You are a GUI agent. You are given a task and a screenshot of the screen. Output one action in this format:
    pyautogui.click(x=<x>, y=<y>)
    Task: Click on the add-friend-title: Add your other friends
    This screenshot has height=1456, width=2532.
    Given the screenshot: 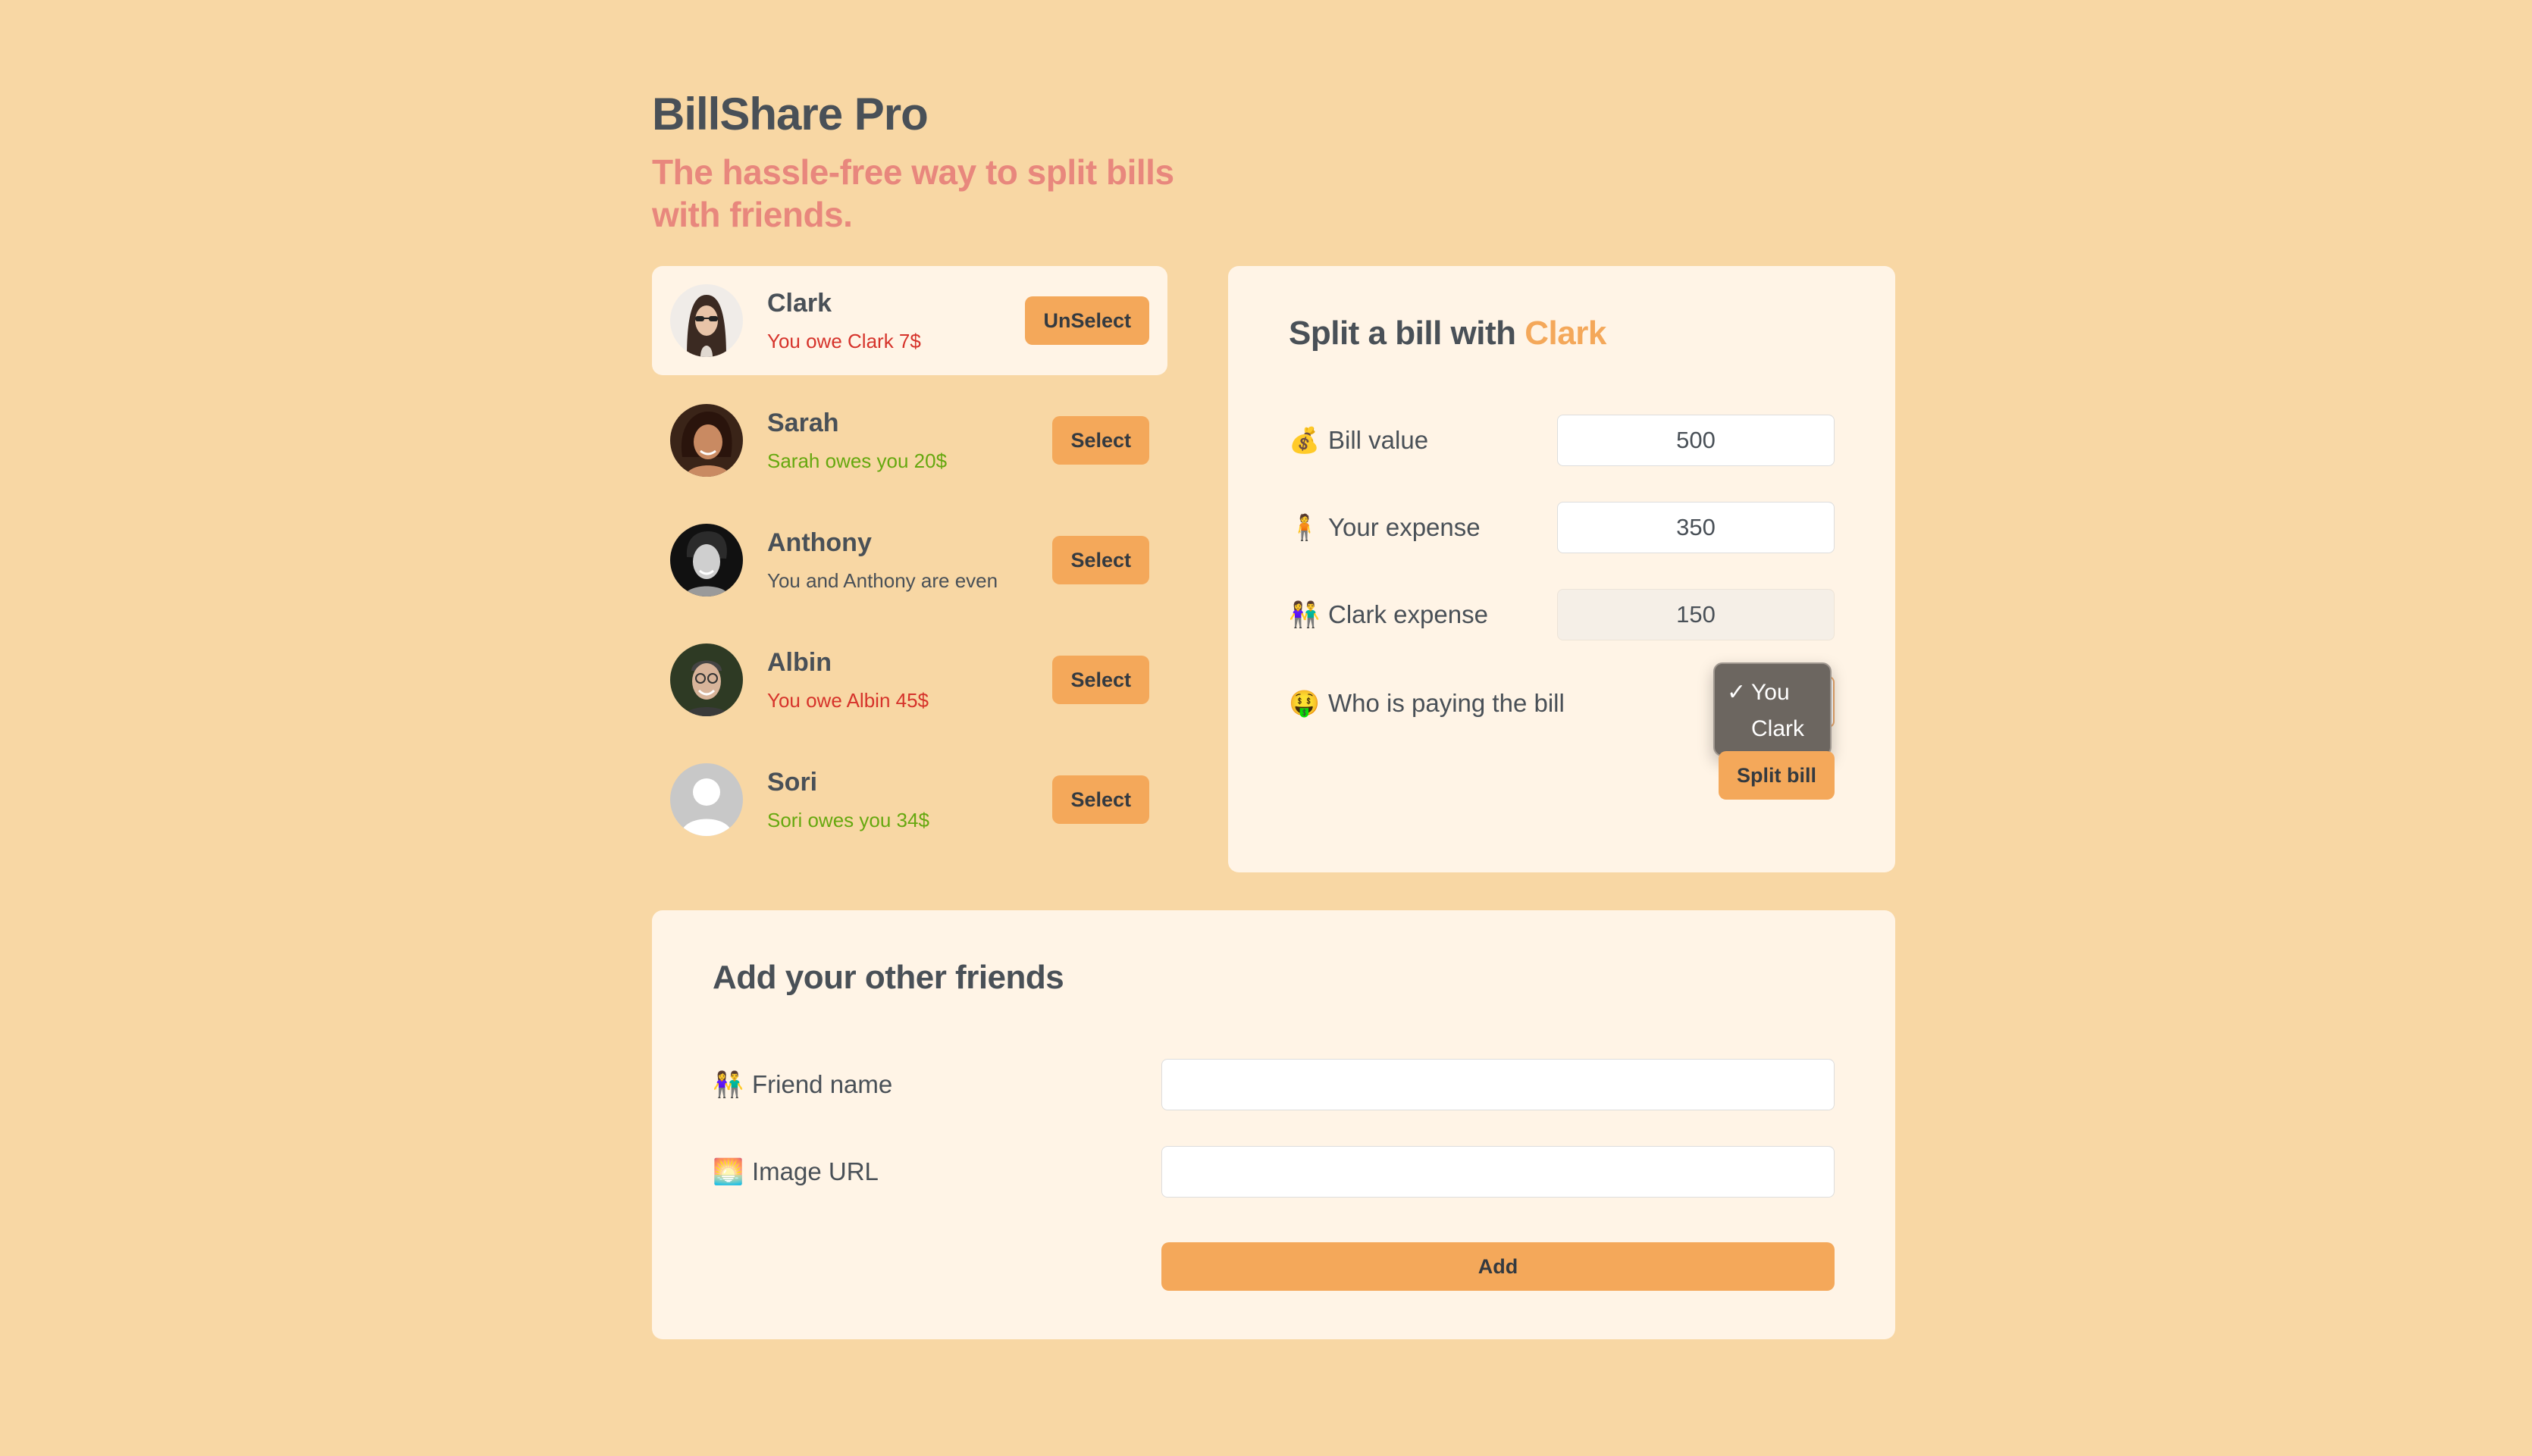 What is the action you would take?
    pyautogui.click(x=888, y=977)
    